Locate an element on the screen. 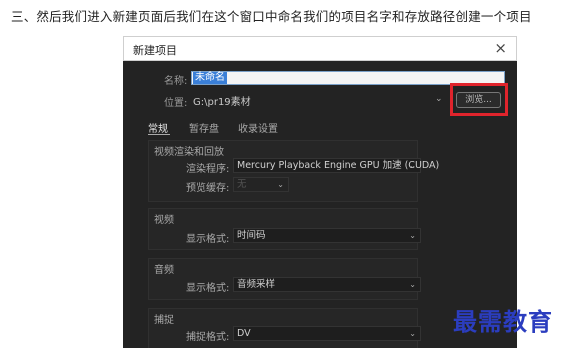  video-display-format-value: 时间码 is located at coordinates (251, 235).